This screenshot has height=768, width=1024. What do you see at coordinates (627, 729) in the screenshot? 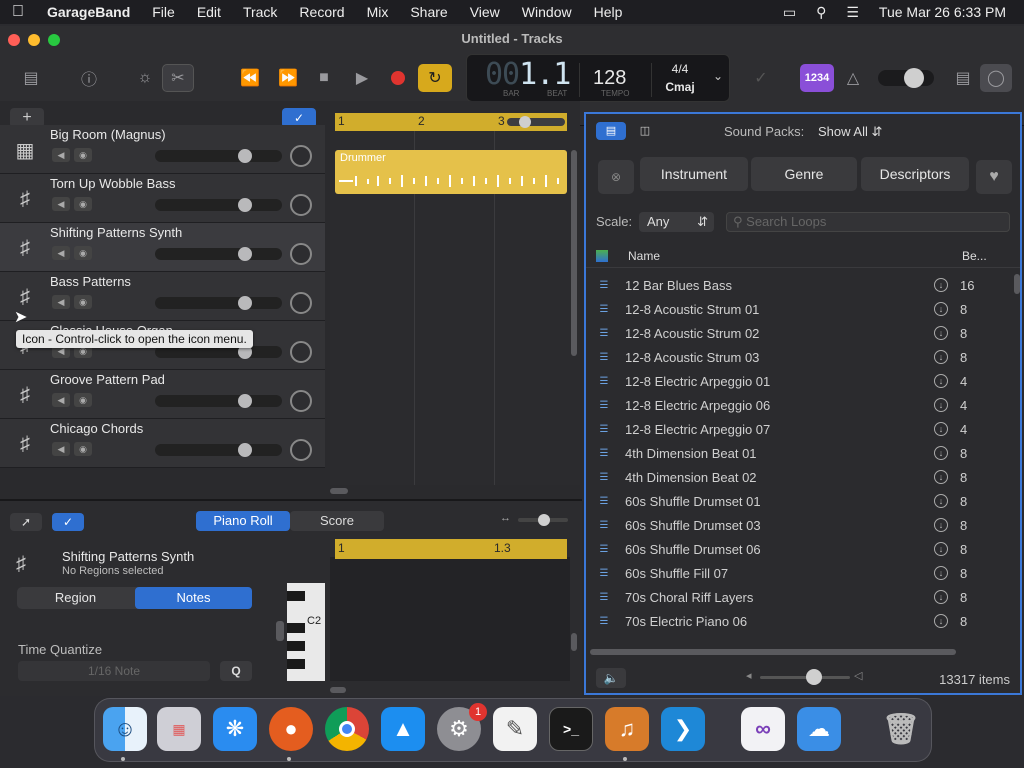
I see `garageband-icon: ♫` at bounding box center [627, 729].